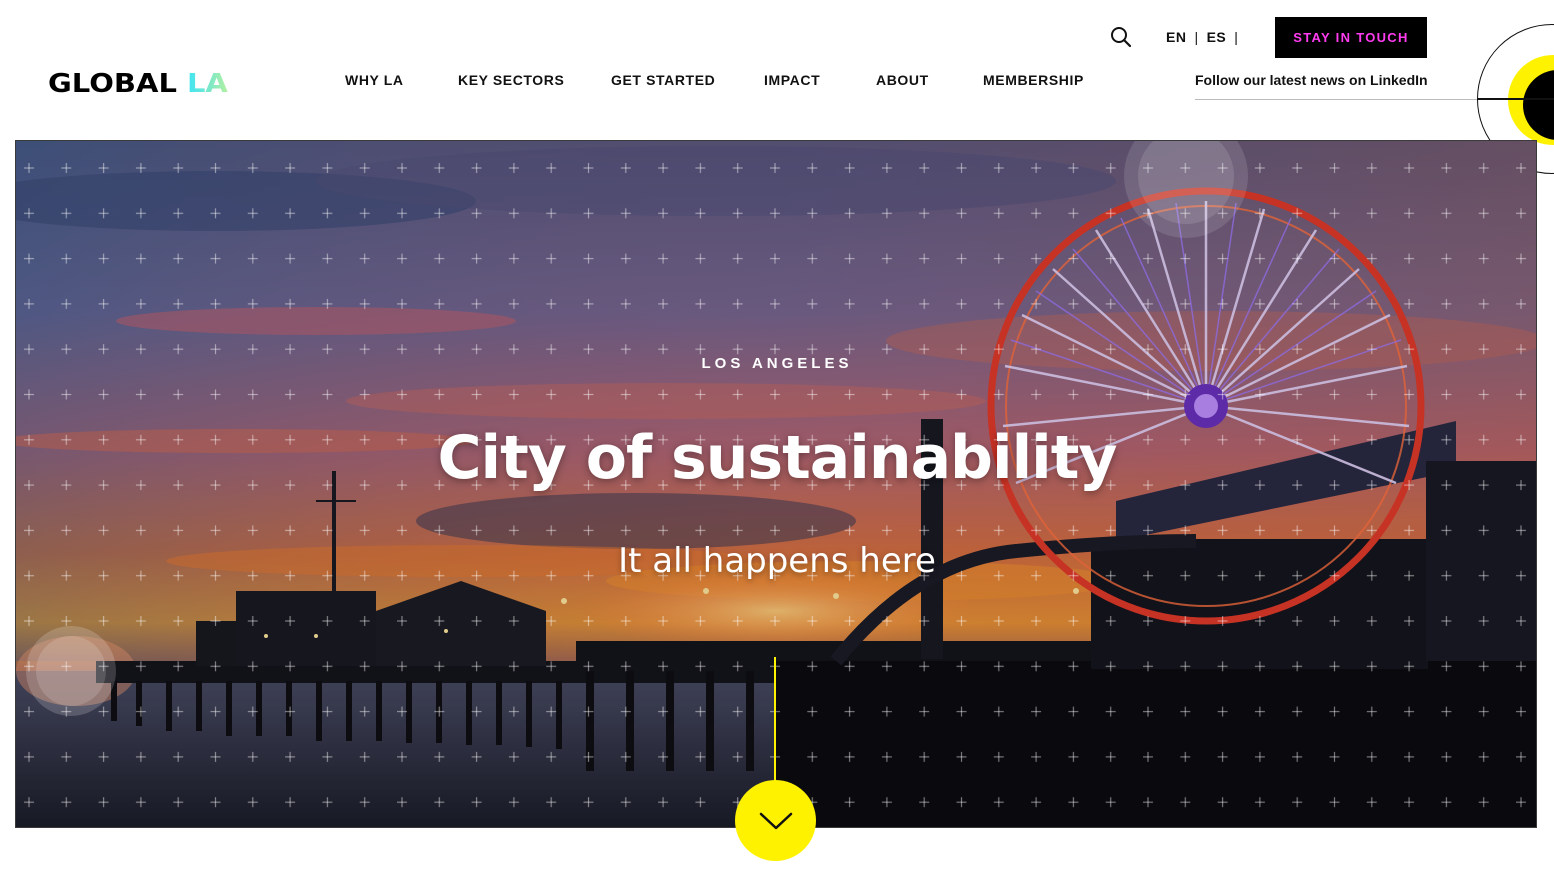 This screenshot has height=895, width=1554. What do you see at coordinates (792, 80) in the screenshot?
I see `nav-item-impact: IMPACT` at bounding box center [792, 80].